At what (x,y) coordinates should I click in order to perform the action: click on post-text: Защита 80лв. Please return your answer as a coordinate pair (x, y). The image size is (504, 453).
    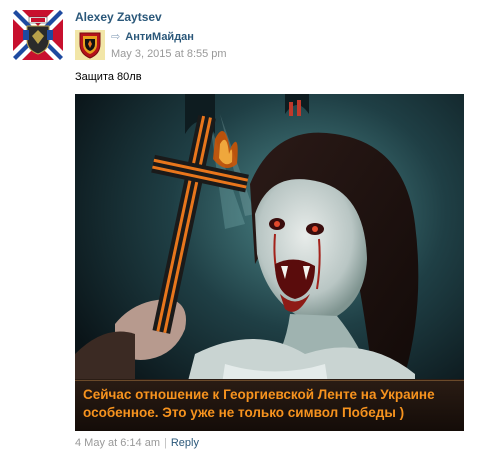
    Looking at the image, I should click on (108, 77).